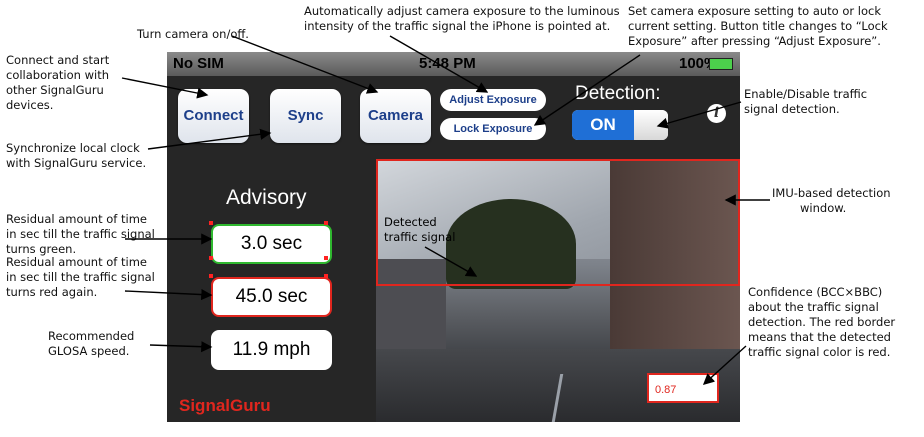 This screenshot has height=437, width=924. Describe the element at coordinates (271, 244) in the screenshot. I see `green-time-box: 3.0 sec` at that location.